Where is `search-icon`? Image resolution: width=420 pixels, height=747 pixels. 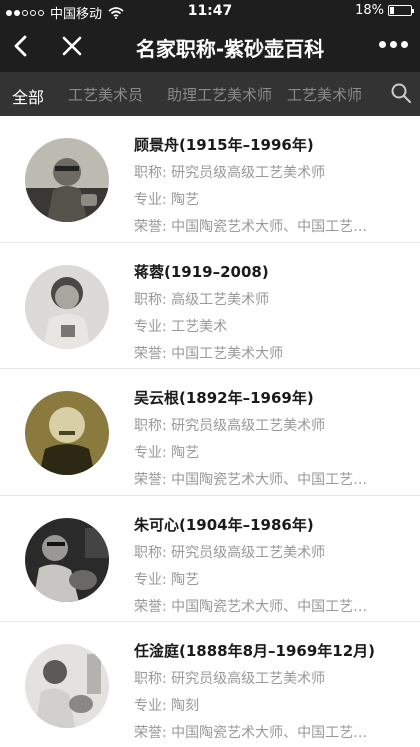
search-icon is located at coordinates (401, 93).